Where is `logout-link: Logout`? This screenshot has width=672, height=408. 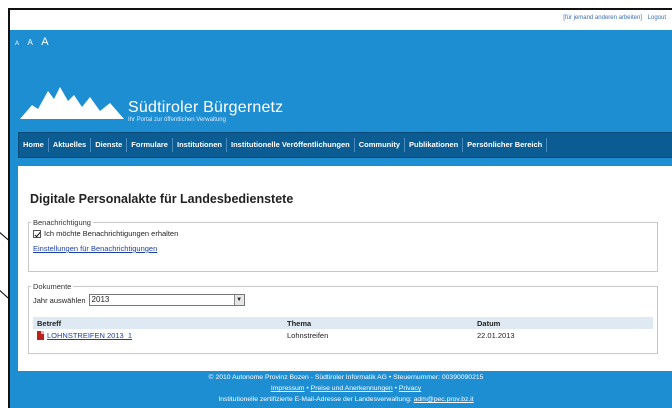
logout-link: Logout is located at coordinates (657, 18).